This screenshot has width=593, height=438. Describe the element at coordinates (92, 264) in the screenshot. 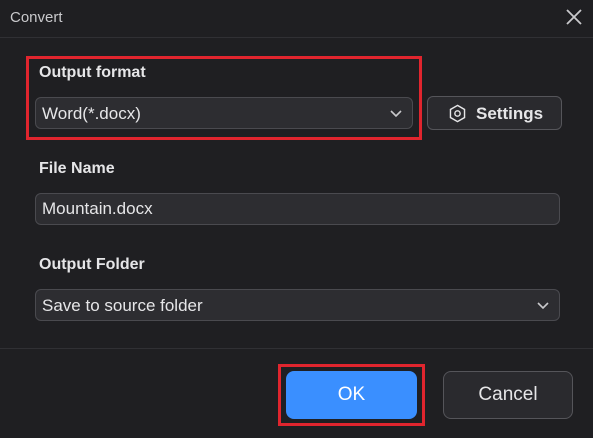

I see `output-folder-label: Output Folder` at that location.